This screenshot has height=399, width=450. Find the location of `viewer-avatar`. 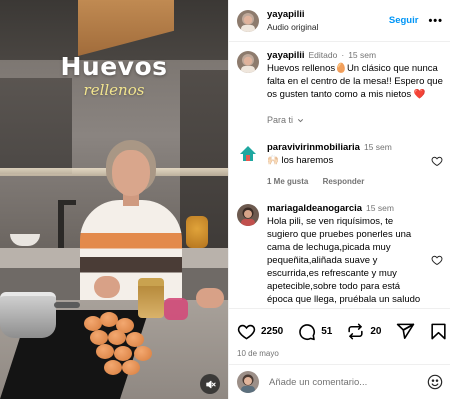

viewer-avatar is located at coordinates (248, 382).